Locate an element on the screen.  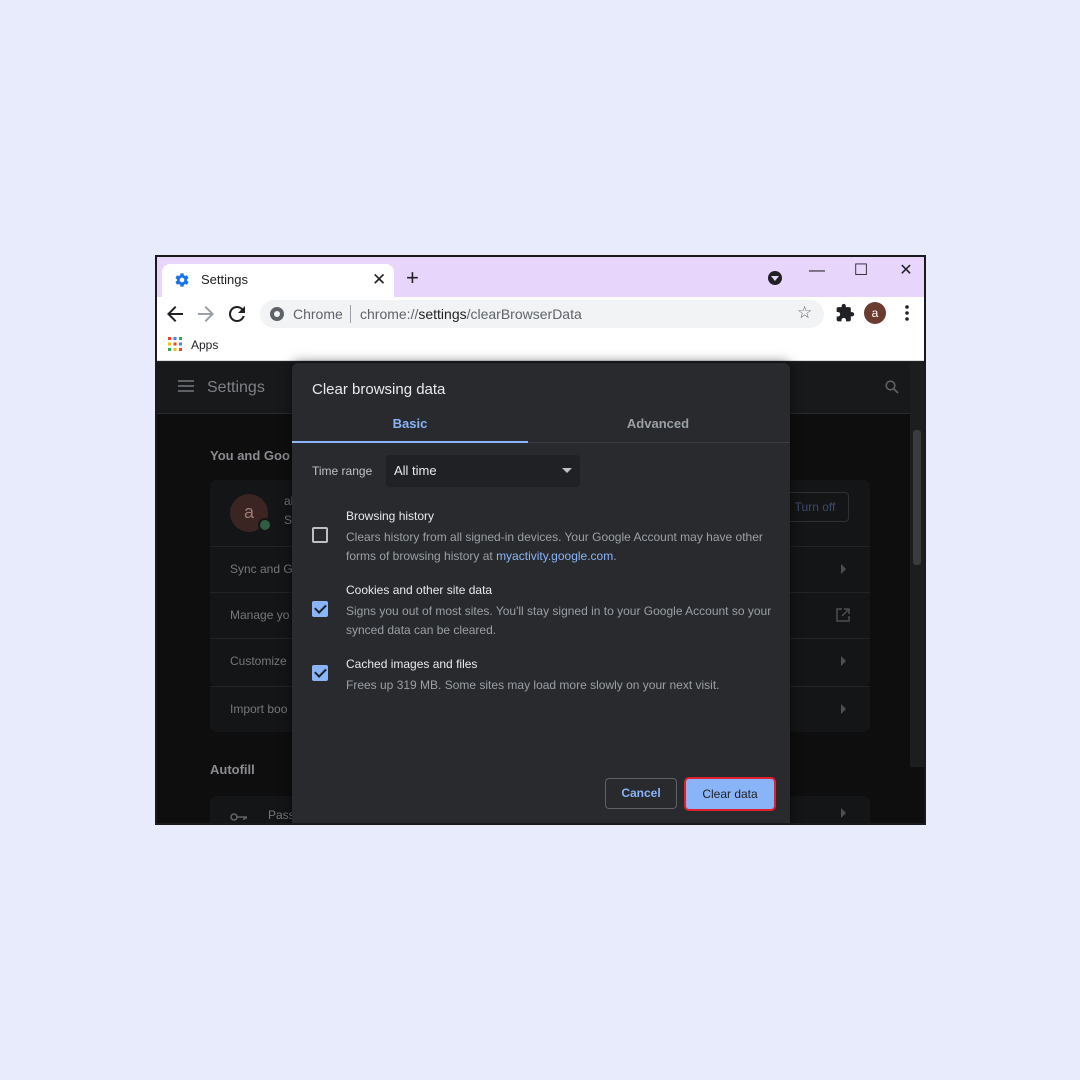
bookmark-star-icon: ☆ is located at coordinates (804, 313).